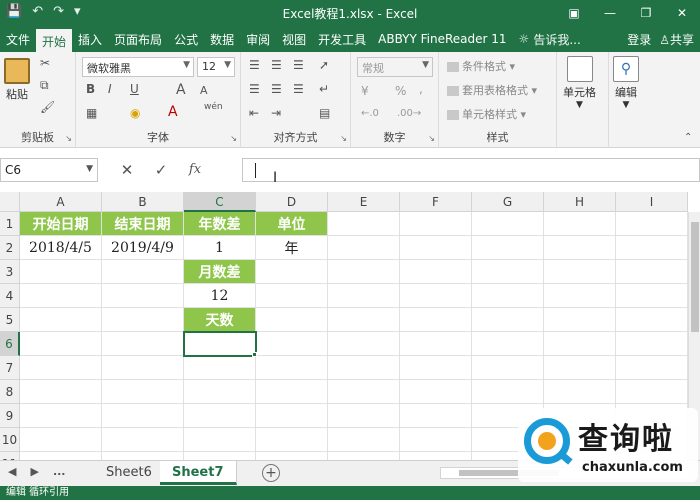  What do you see at coordinates (134, 89) in the screenshot?
I see `underline-button: U` at bounding box center [134, 89].